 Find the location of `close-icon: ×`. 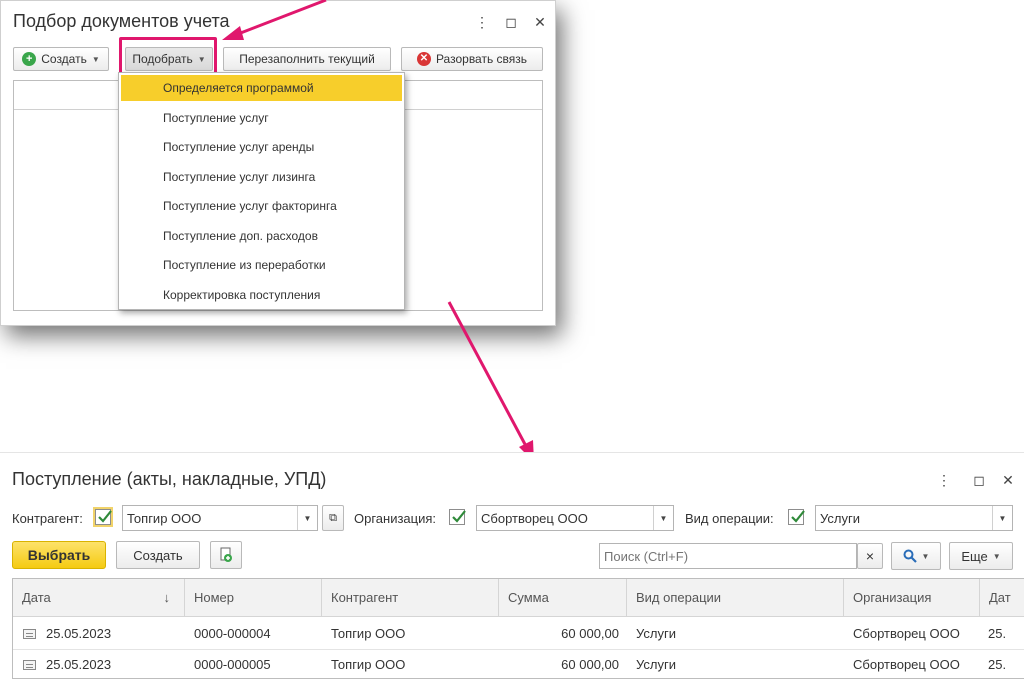

close-icon: × is located at coordinates (870, 556).